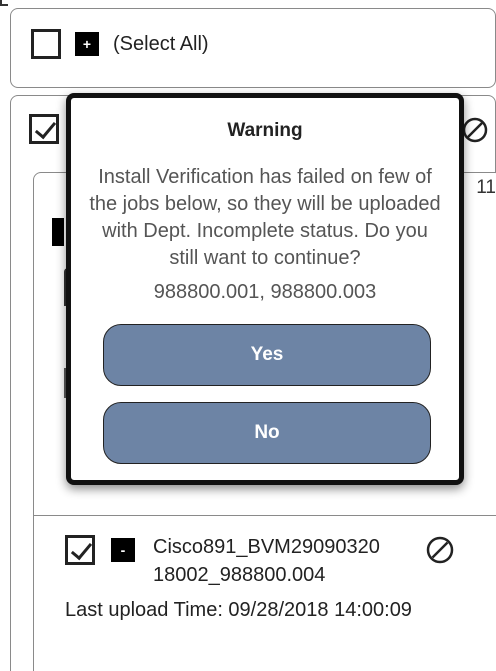 The image size is (496, 671). What do you see at coordinates (265, 292) in the screenshot?
I see `failed-job-numbers: 988800.001, 988800.003` at bounding box center [265, 292].